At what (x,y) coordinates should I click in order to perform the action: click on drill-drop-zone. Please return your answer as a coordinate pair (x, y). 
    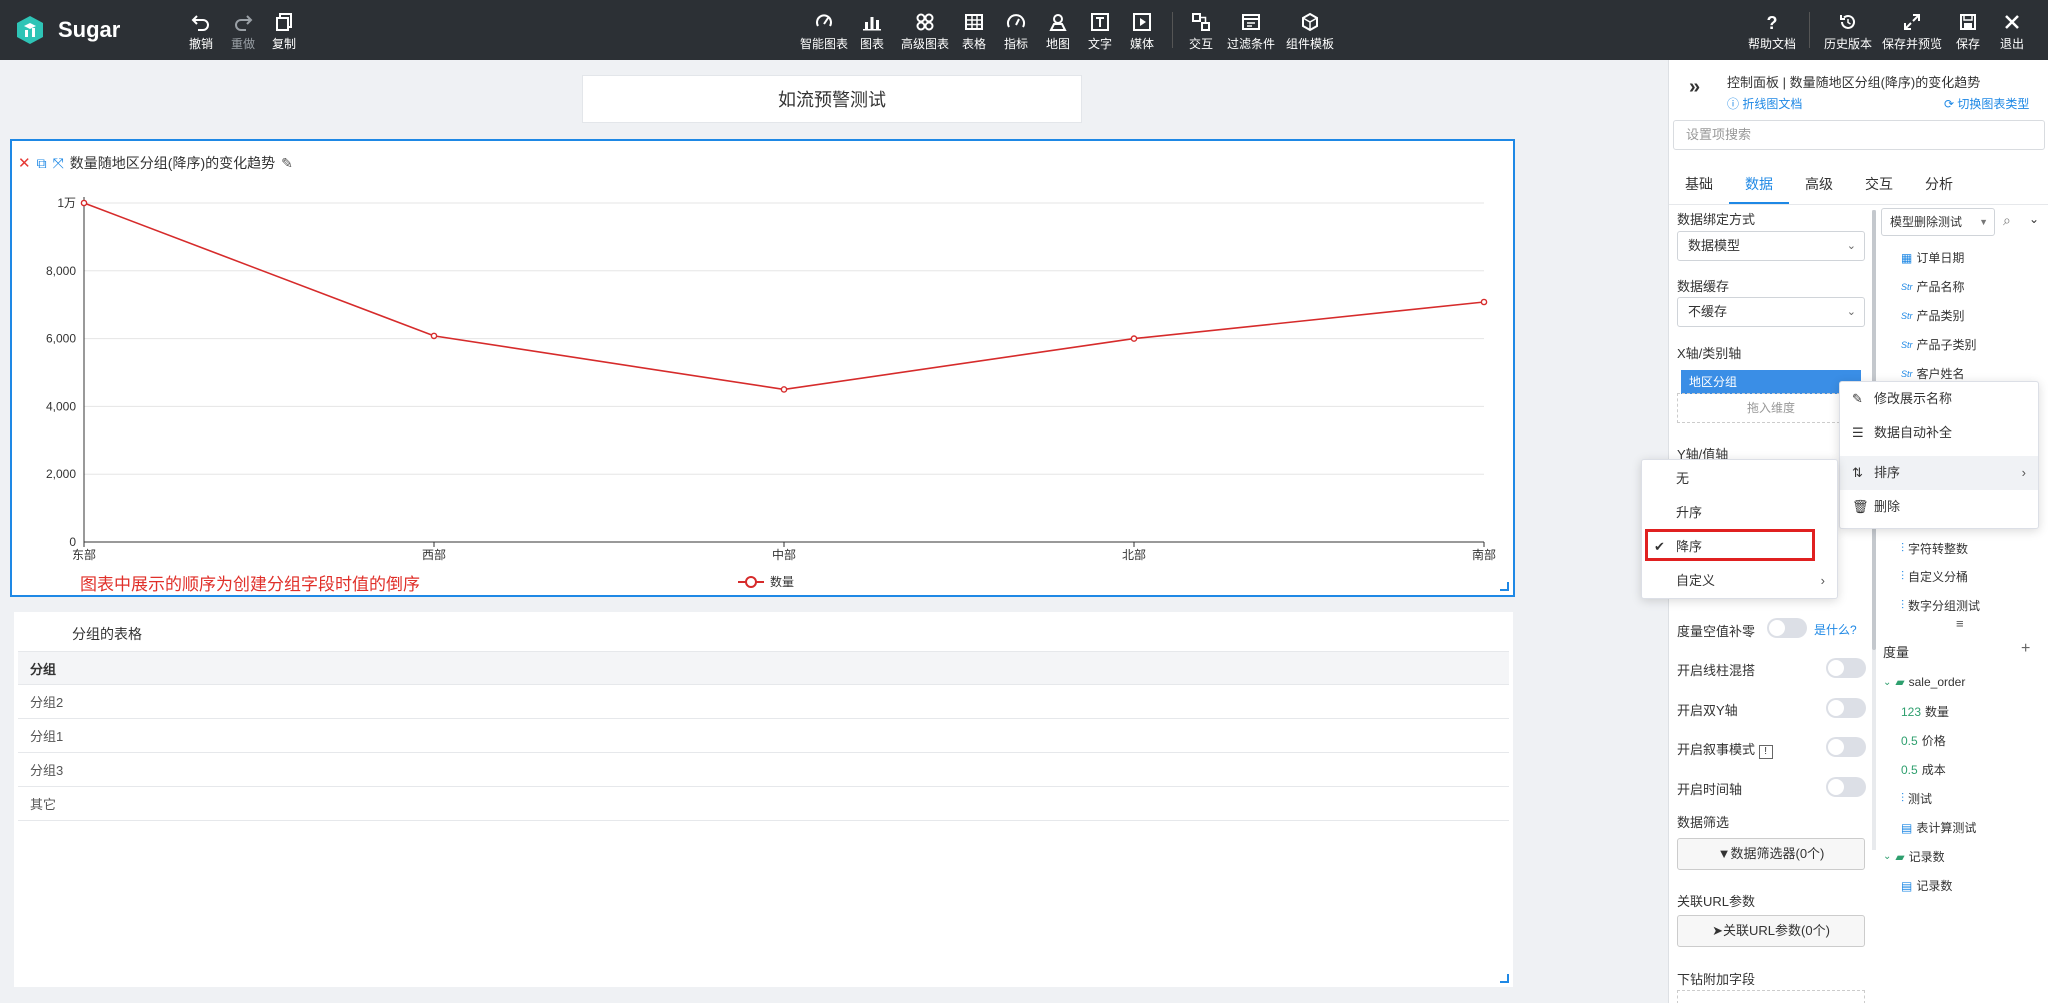
    Looking at the image, I should click on (1771, 996).